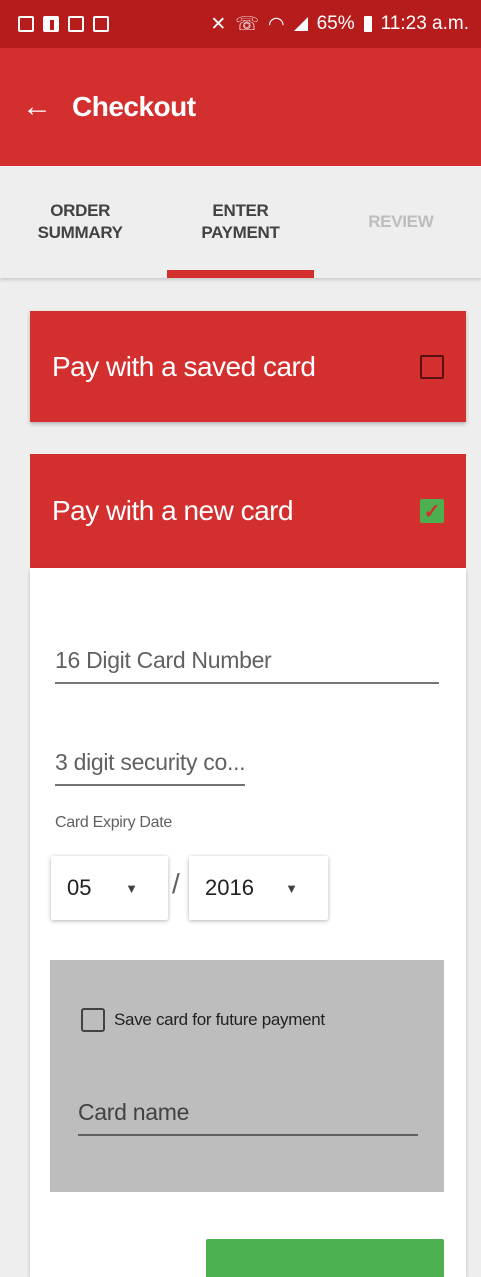 Image resolution: width=481 pixels, height=1277 pixels. I want to click on facebook-icon, so click(51, 24).